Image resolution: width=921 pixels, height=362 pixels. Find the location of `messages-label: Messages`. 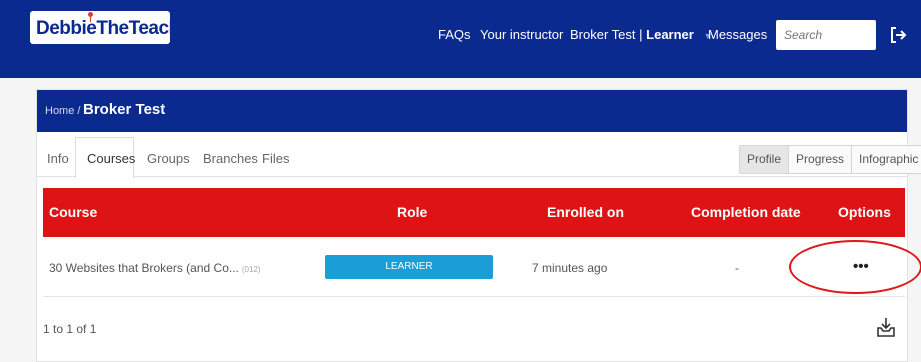

messages-label: Messages is located at coordinates (738, 34).